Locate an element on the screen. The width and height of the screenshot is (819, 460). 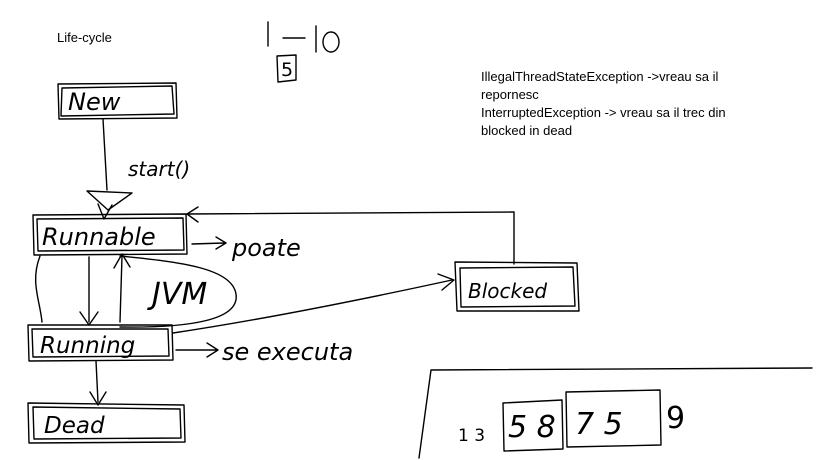
state-new-label: New is located at coordinates (94, 102).